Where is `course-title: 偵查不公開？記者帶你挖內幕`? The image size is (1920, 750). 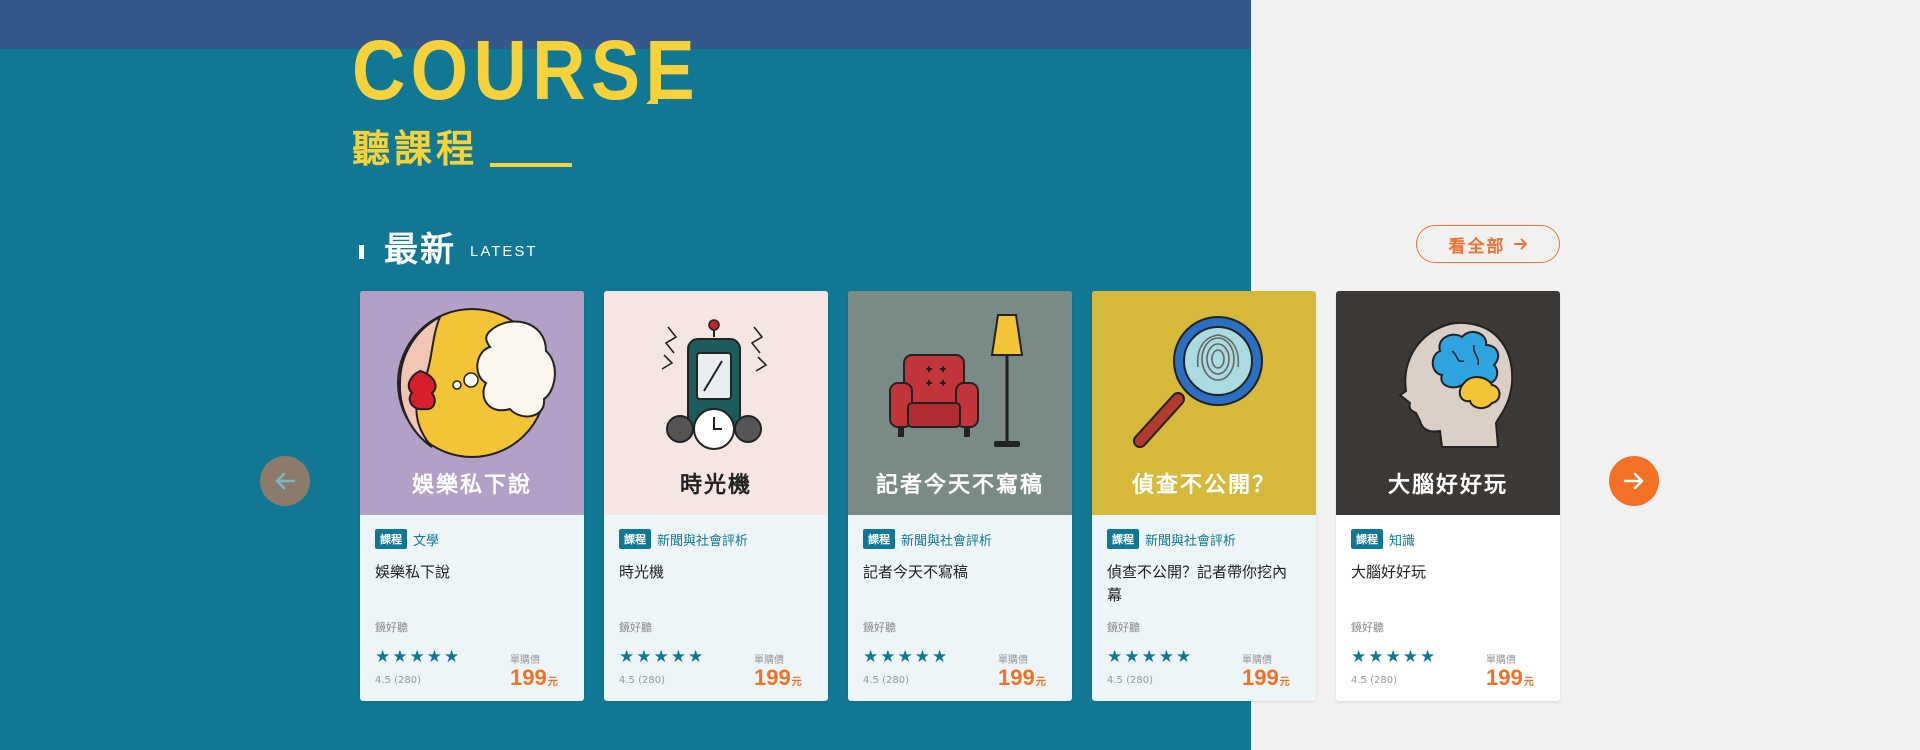 course-title: 偵查不公開？記者帶你挖內幕 is located at coordinates (1204, 584).